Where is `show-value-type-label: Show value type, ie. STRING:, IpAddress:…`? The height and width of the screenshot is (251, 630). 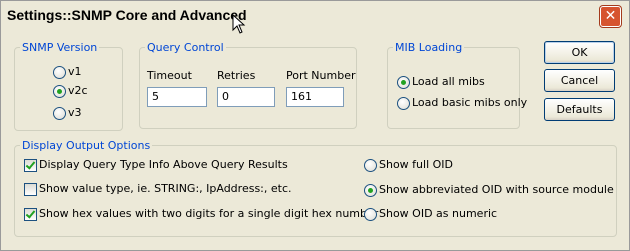 show-value-type-label: Show value type, ie. STRING:, IpAddress:… is located at coordinates (165, 188).